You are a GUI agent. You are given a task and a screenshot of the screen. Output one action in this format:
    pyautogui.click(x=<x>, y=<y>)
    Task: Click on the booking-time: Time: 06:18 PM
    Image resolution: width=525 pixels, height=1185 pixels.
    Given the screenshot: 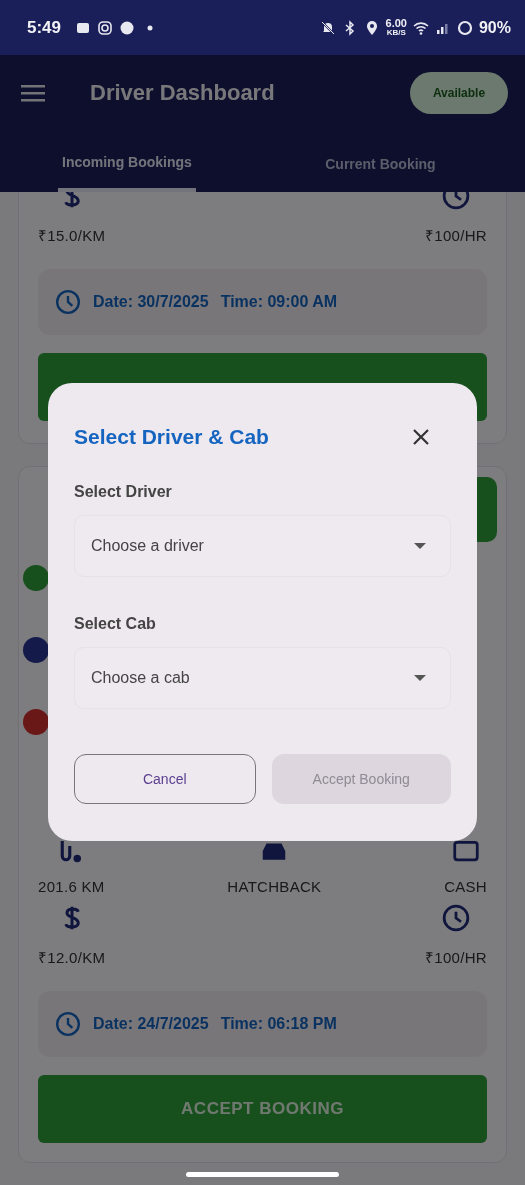 What is the action you would take?
    pyautogui.click(x=278, y=1024)
    